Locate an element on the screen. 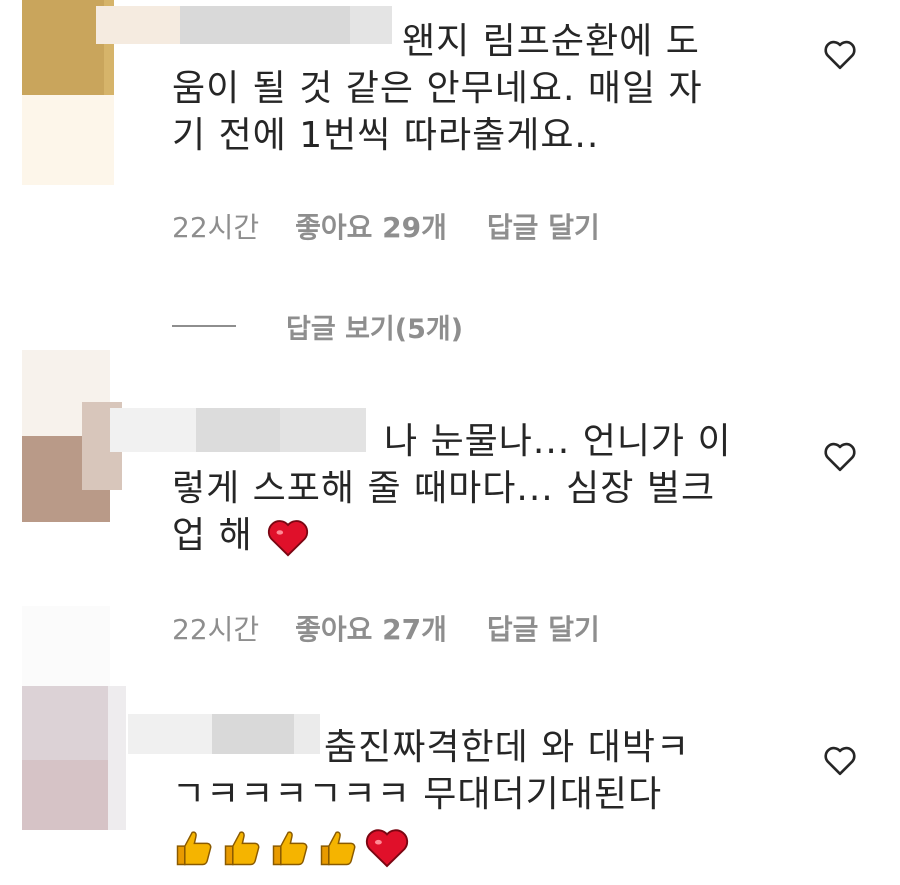  view-replies-button: 답글 보기(5개) is located at coordinates (317, 326).